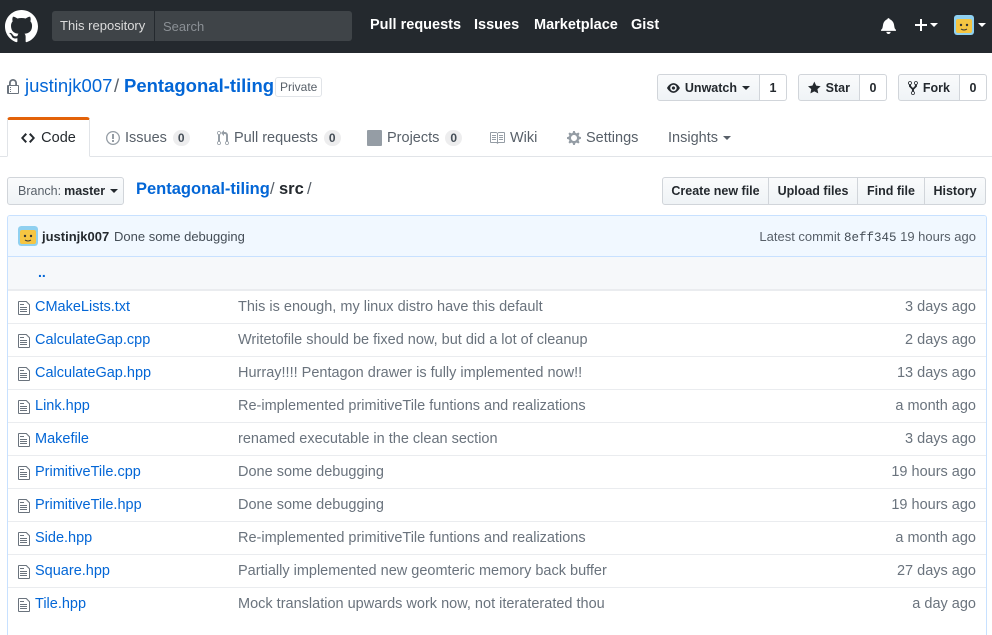 The width and height of the screenshot is (992, 635). What do you see at coordinates (454, 138) in the screenshot?
I see `projects-counter: 0` at bounding box center [454, 138].